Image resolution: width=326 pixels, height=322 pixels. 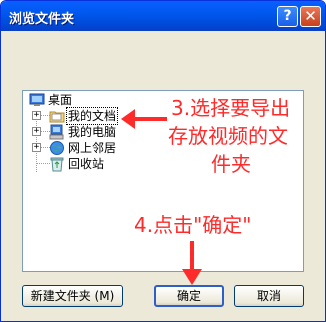 What do you see at coordinates (56, 132) in the screenshot?
I see `computer-icon` at bounding box center [56, 132].